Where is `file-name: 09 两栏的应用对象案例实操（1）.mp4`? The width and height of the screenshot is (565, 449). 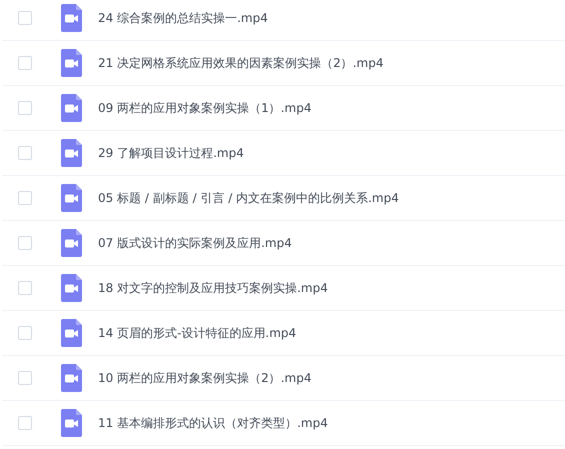
file-name: 09 两栏的应用对象案例实操（1）.mp4 is located at coordinates (205, 108).